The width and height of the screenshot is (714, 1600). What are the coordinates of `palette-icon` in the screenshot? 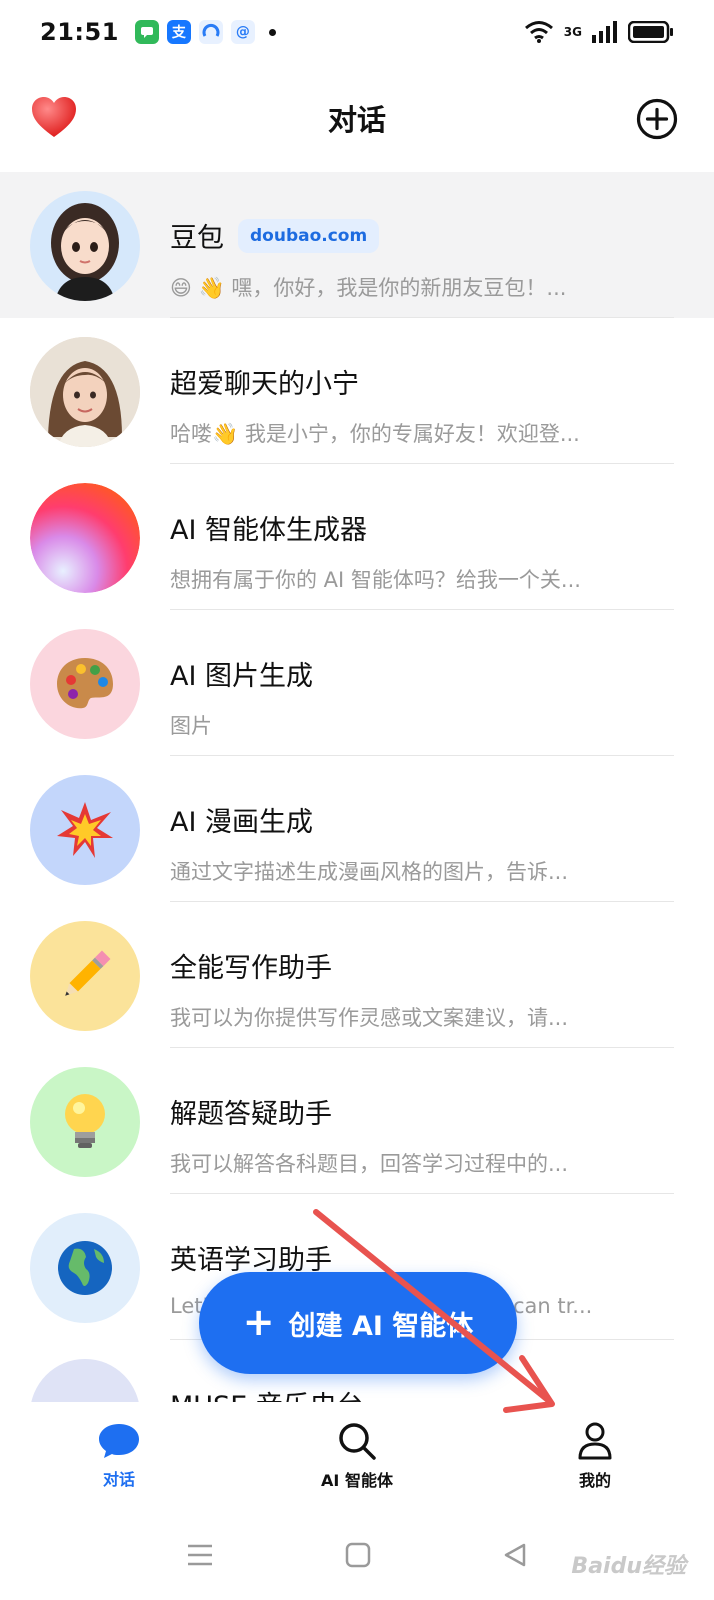 It's located at (85, 683).